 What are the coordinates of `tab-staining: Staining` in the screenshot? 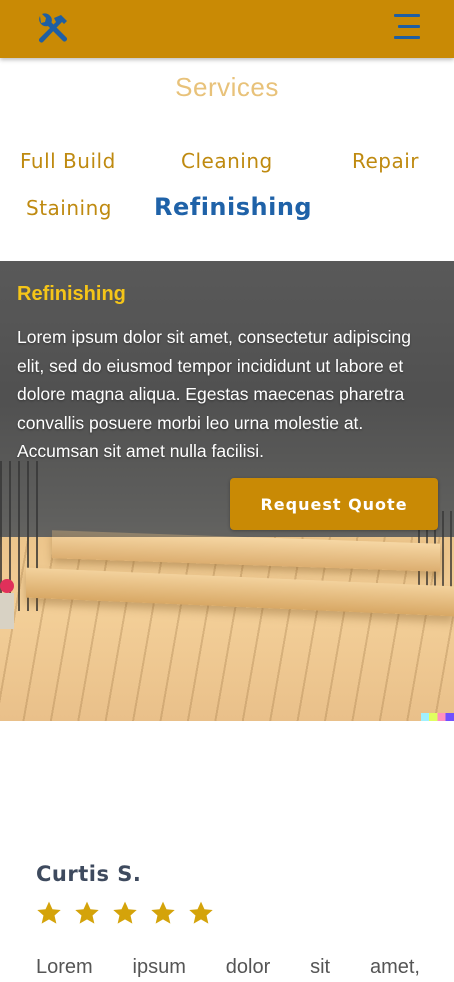 It's located at (69, 208).